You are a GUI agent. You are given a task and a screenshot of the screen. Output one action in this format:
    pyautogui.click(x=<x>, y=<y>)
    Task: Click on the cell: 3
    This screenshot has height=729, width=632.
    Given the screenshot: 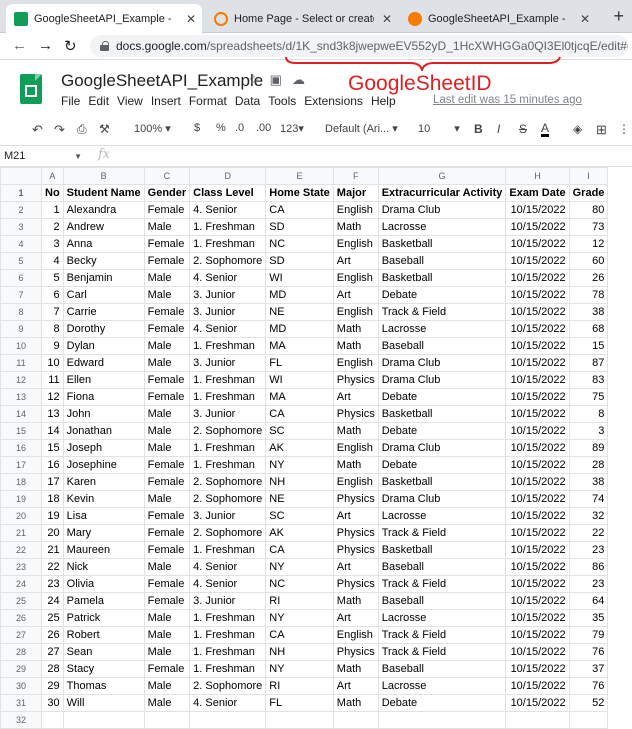 What is the action you would take?
    pyautogui.click(x=588, y=431)
    